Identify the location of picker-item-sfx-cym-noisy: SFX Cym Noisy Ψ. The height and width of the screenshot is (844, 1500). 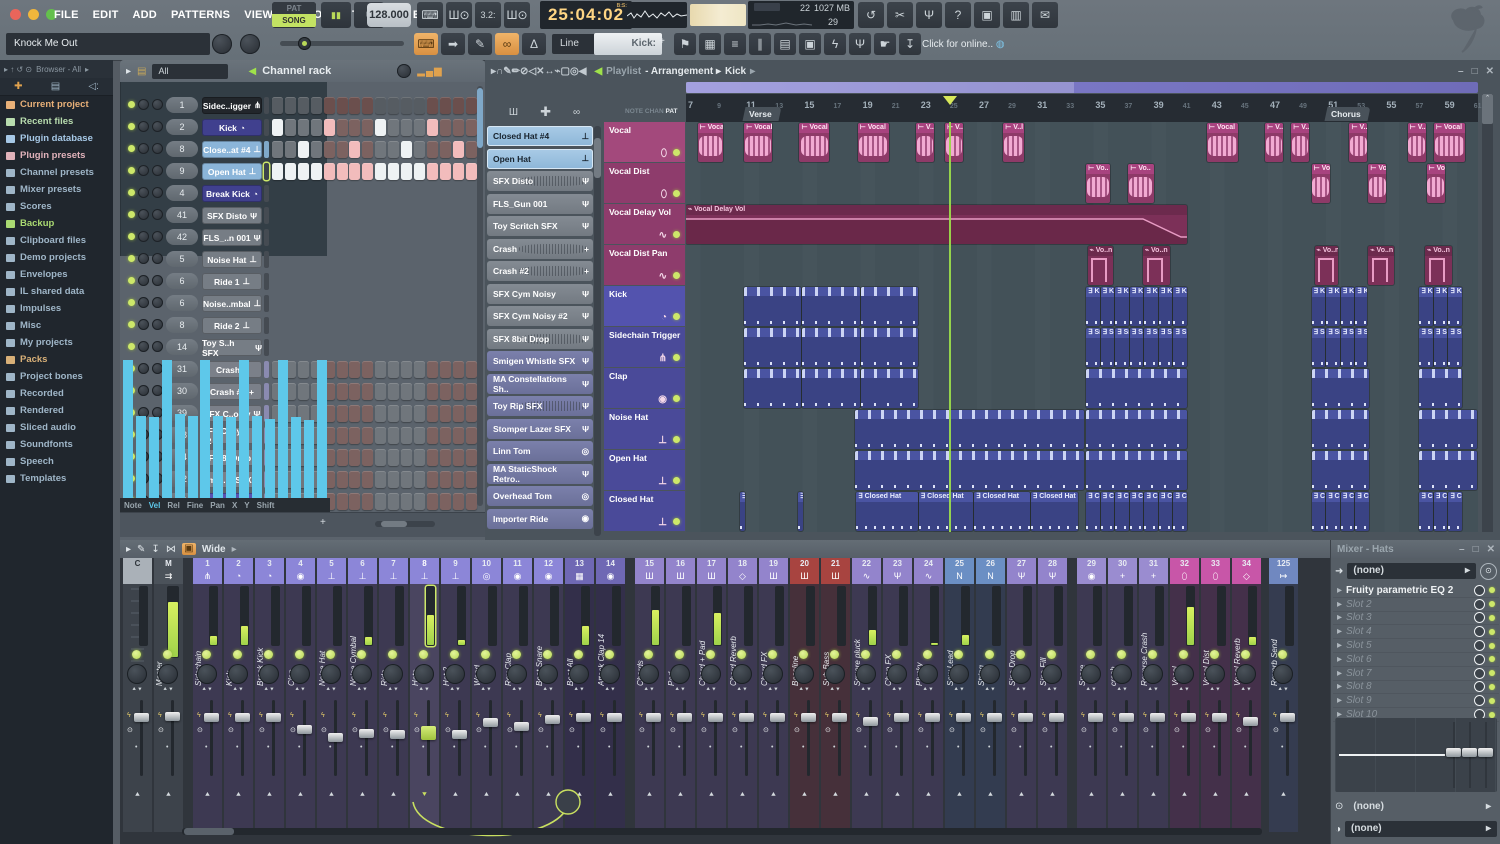
(540, 293).